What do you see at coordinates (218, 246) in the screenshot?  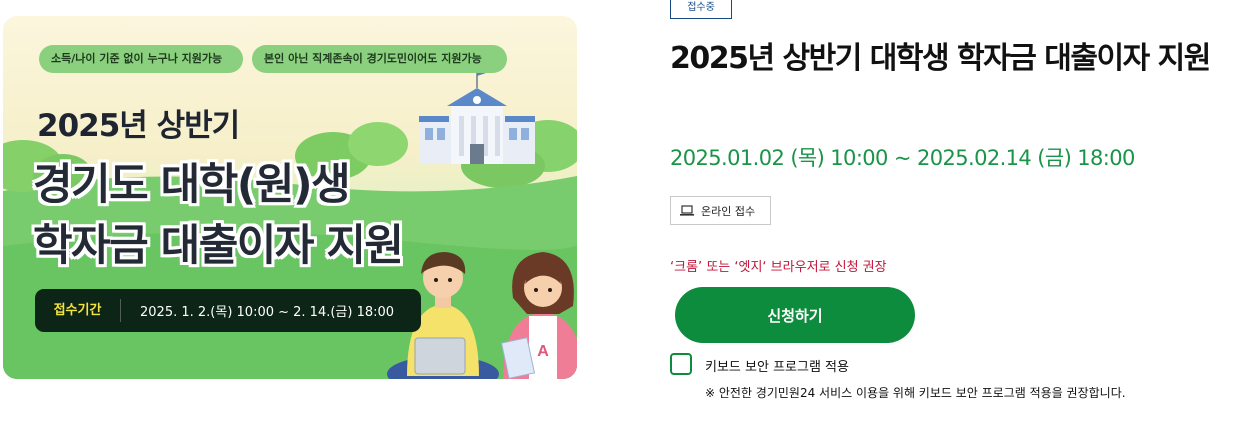 I see `banner-title-line2: 학자금 대출이자 지원` at bounding box center [218, 246].